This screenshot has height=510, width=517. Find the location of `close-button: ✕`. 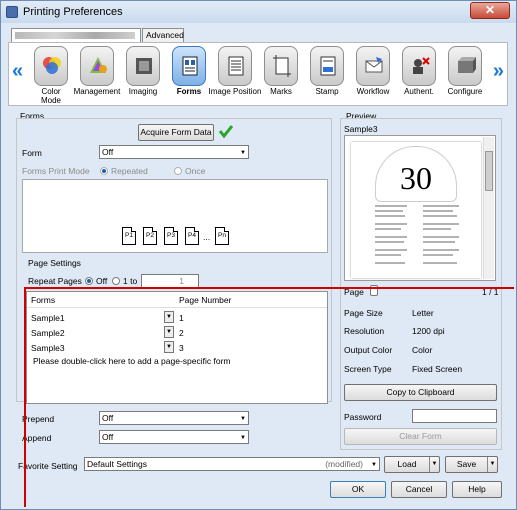

close-button: ✕ is located at coordinates (490, 10).